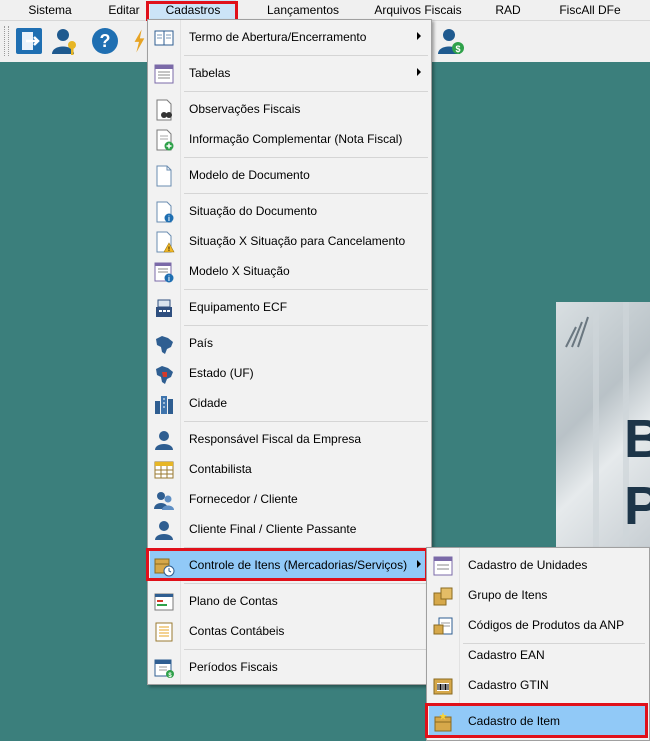  What do you see at coordinates (208, 403) in the screenshot?
I see `menu-item-label: Cidade` at bounding box center [208, 403].